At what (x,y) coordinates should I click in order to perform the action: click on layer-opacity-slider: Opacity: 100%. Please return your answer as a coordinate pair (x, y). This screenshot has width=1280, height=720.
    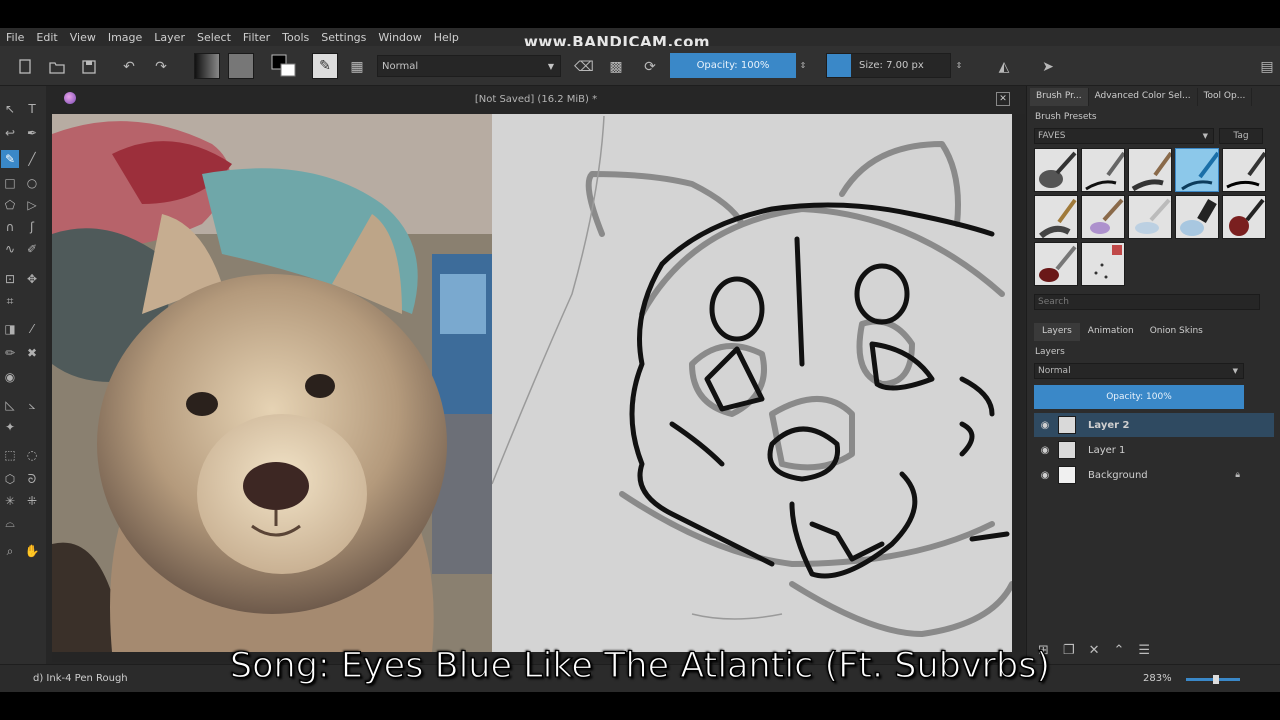
    Looking at the image, I should click on (1139, 397).